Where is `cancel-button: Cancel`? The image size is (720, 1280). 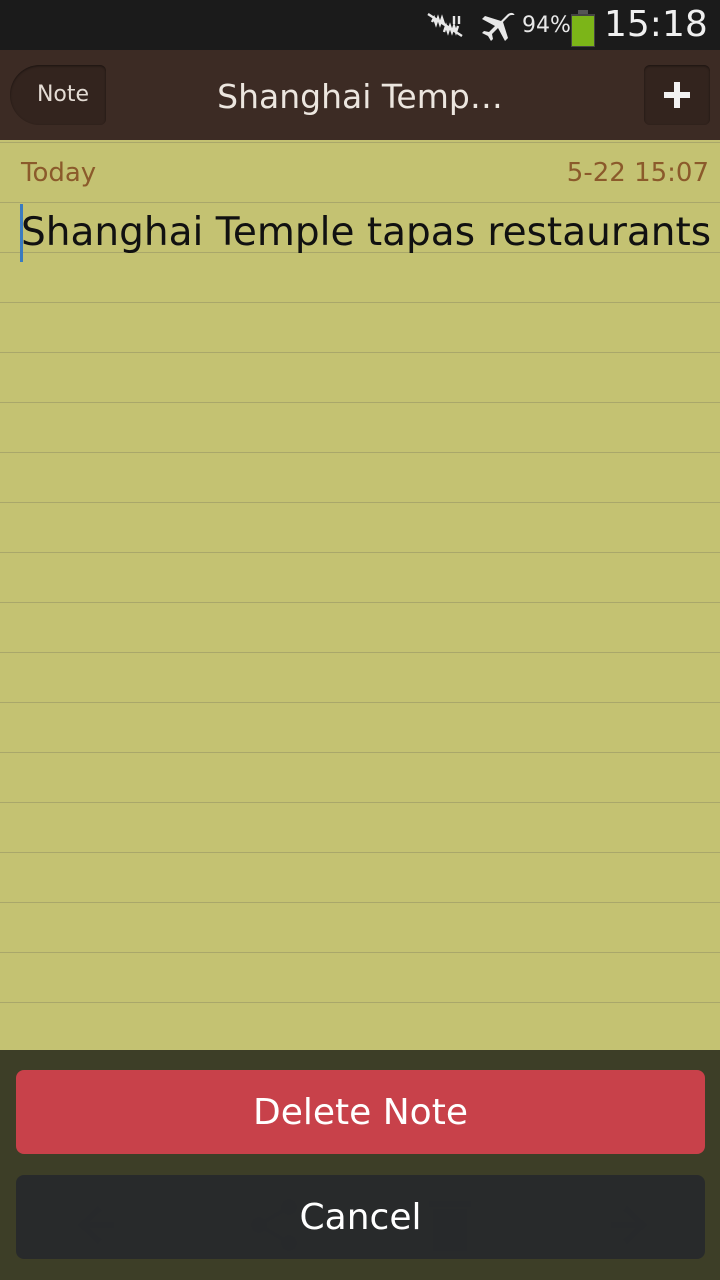
cancel-button: Cancel is located at coordinates (360, 1217).